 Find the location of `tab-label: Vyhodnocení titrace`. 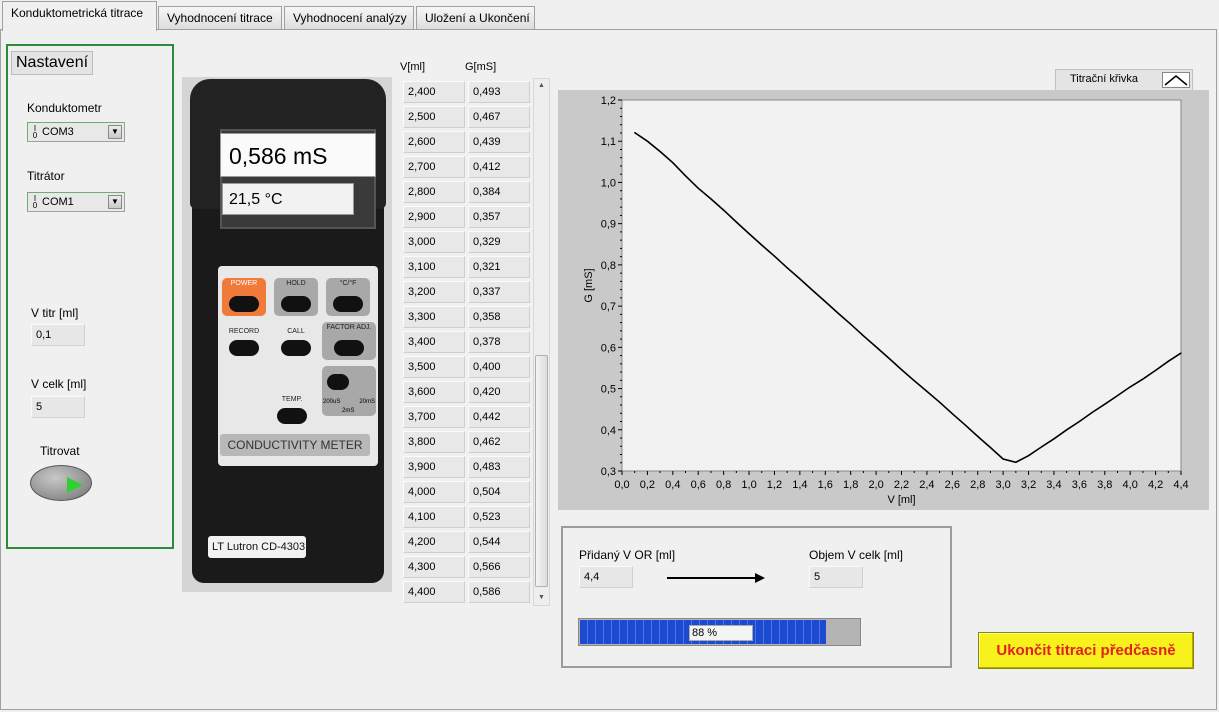

tab-label: Vyhodnocení titrace is located at coordinates (220, 18).